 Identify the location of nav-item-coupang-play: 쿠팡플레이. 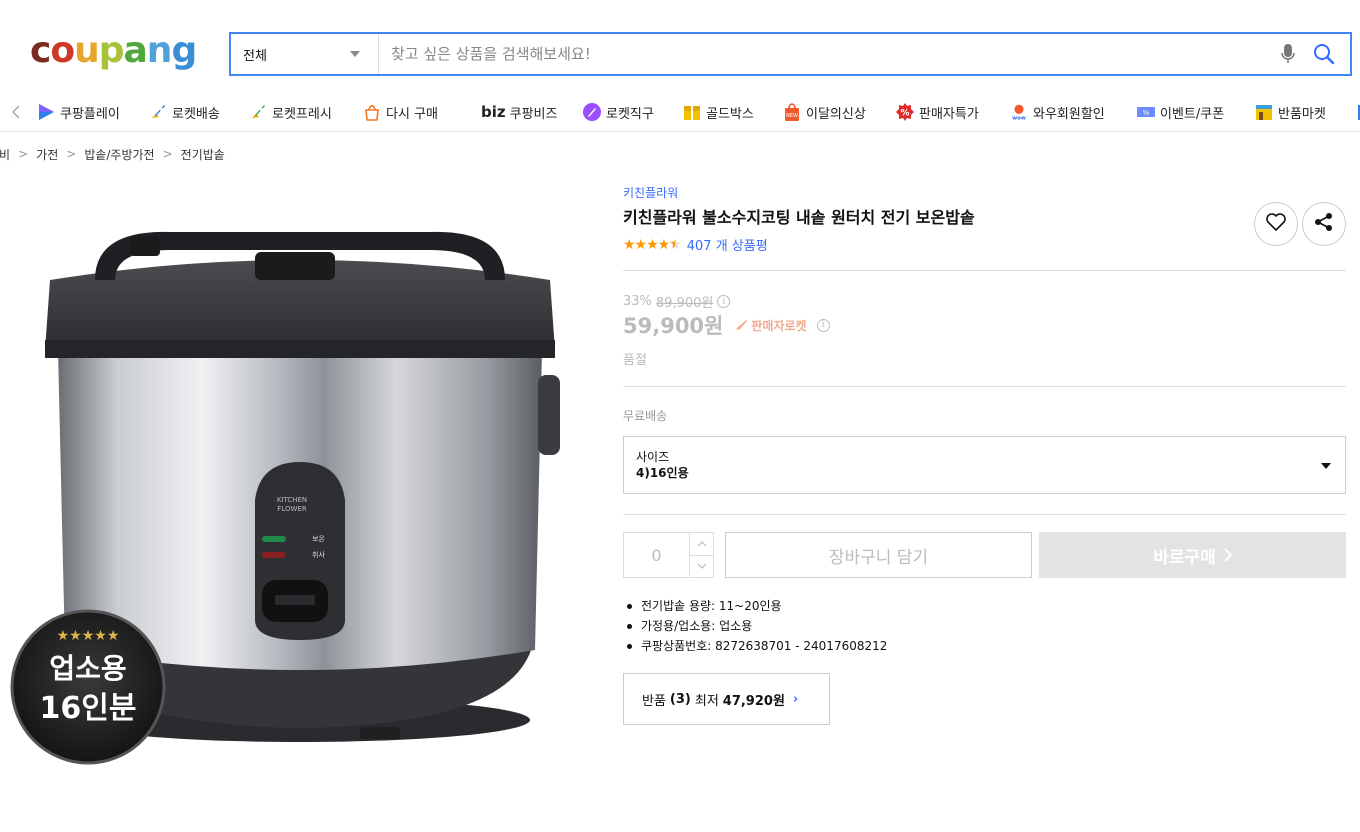
(78, 112).